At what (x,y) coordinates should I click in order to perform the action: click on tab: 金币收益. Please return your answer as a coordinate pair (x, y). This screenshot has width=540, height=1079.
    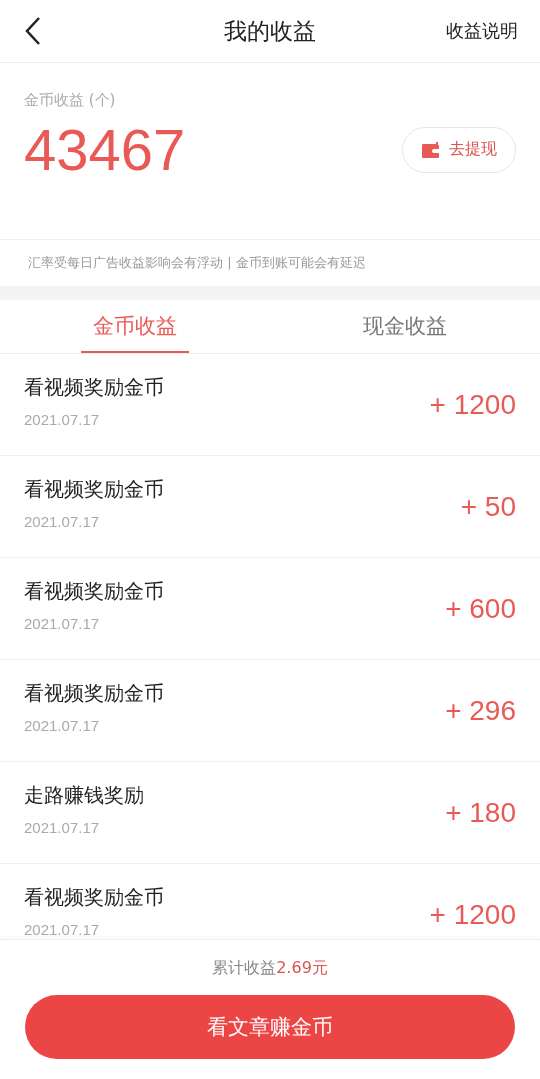
    Looking at the image, I should click on (135, 326).